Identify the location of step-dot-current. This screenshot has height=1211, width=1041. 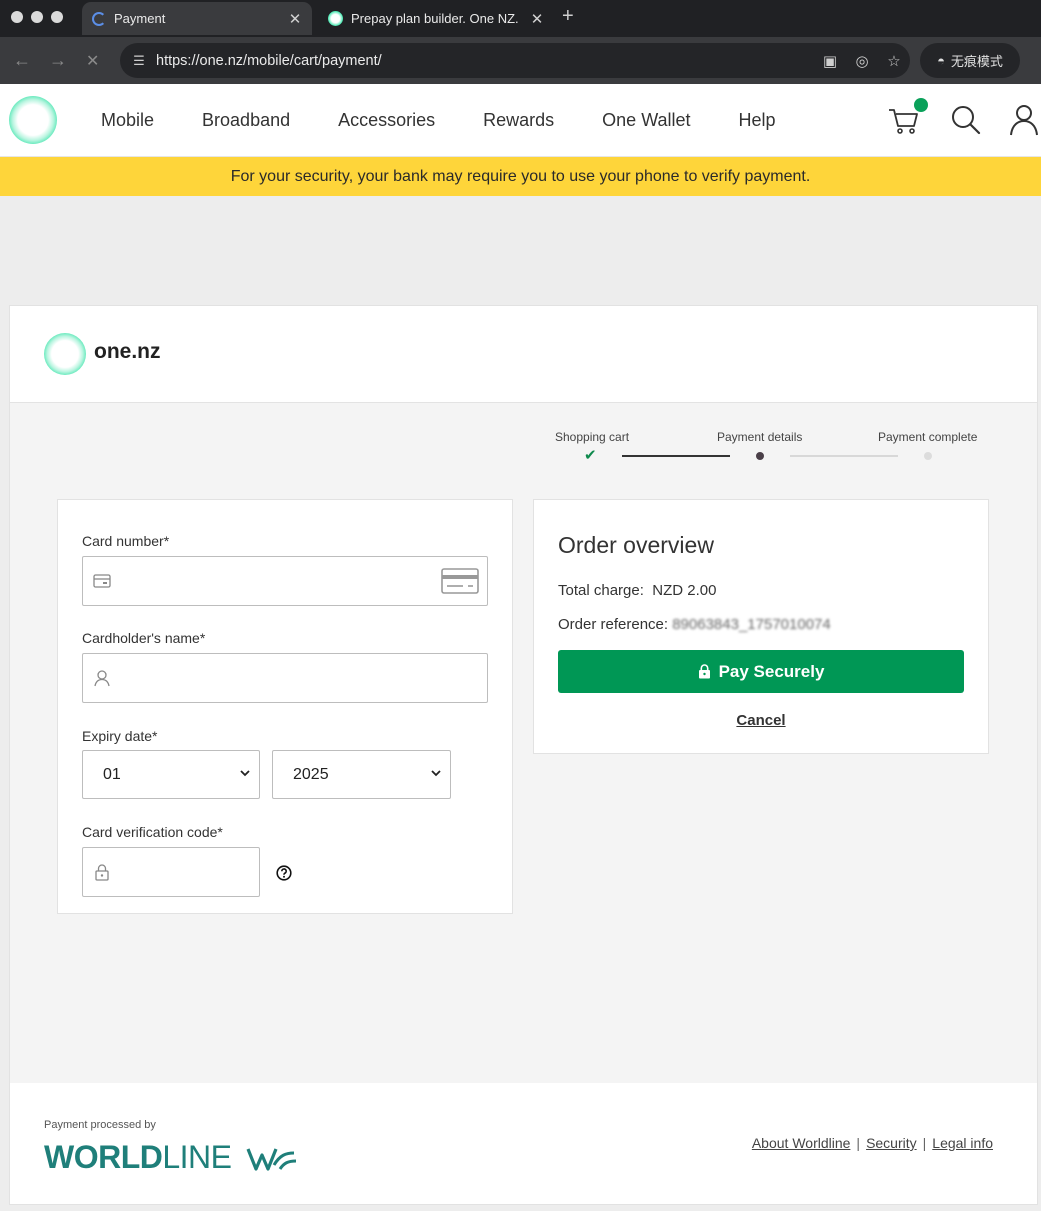
(760, 456).